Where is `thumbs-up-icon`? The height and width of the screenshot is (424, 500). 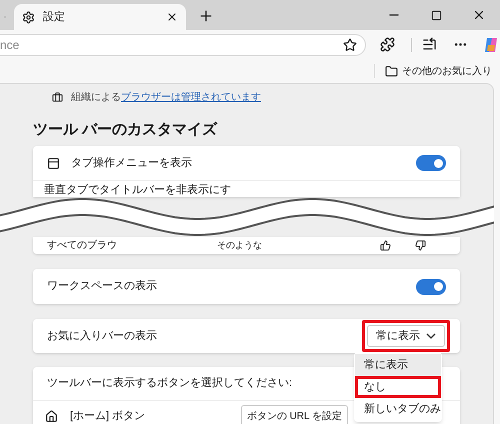
thumbs-up-icon is located at coordinates (385, 245).